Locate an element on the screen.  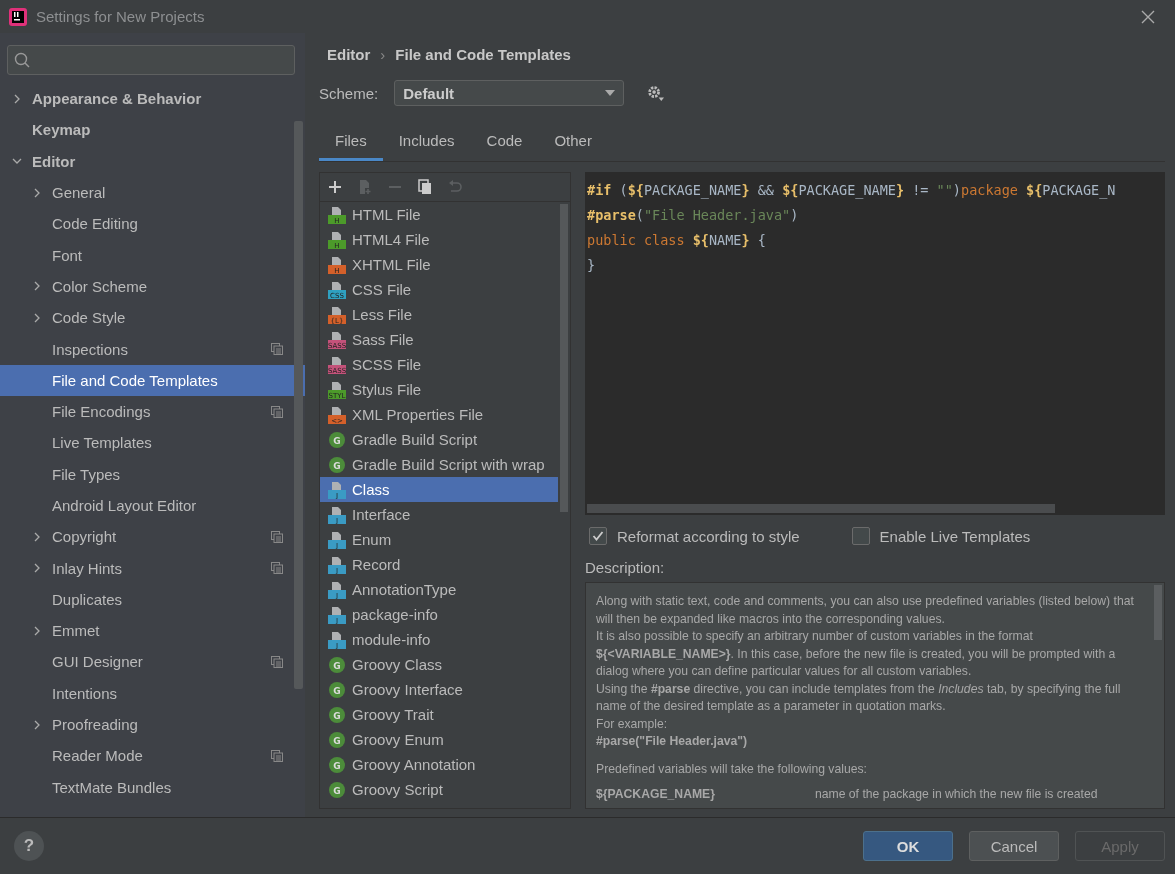
close-icon is located at coordinates (1148, 16).